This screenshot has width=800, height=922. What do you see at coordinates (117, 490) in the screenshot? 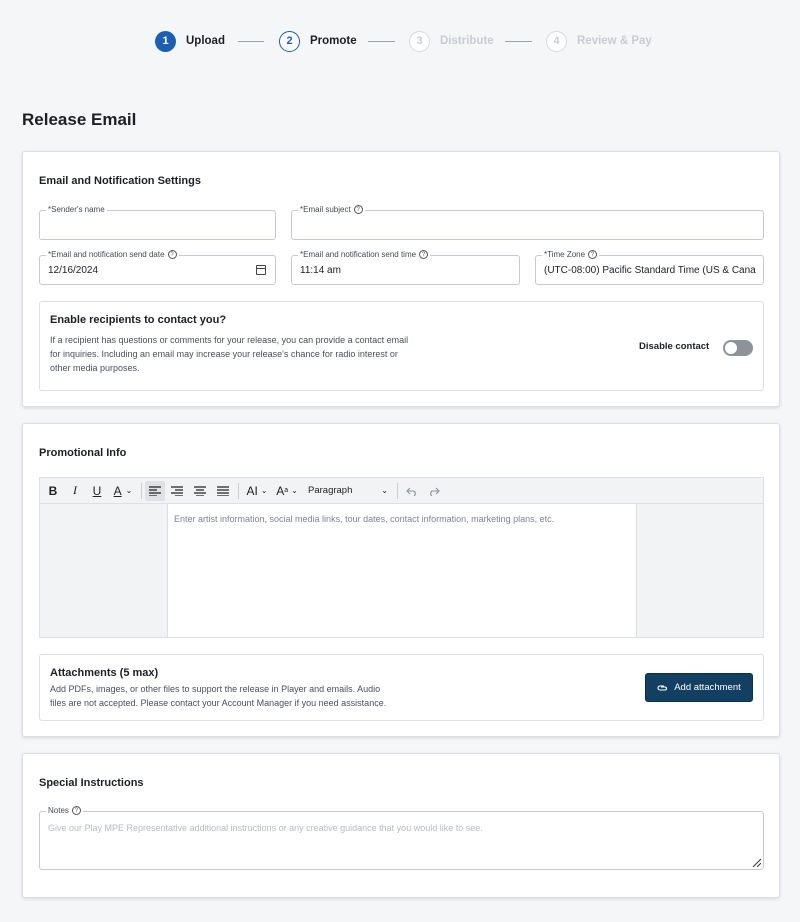
I see `font-color-label: A` at bounding box center [117, 490].